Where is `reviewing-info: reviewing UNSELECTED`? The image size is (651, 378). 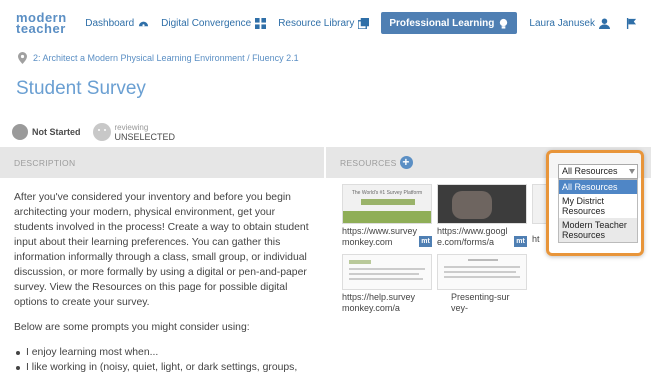 reviewing-info: reviewing UNSELECTED is located at coordinates (145, 132).